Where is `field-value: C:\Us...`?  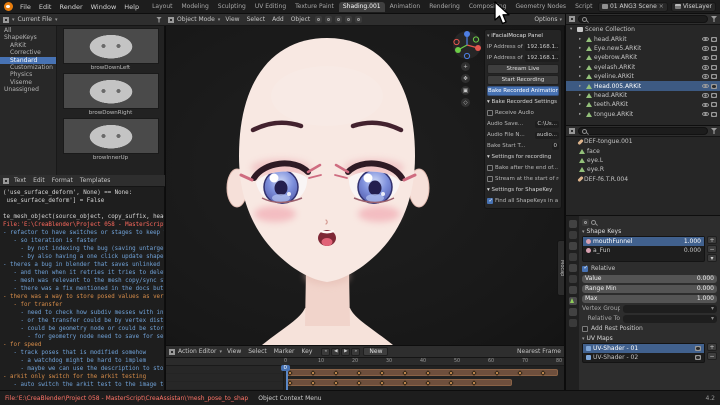 field-value: C:\Us... is located at coordinates (547, 124).